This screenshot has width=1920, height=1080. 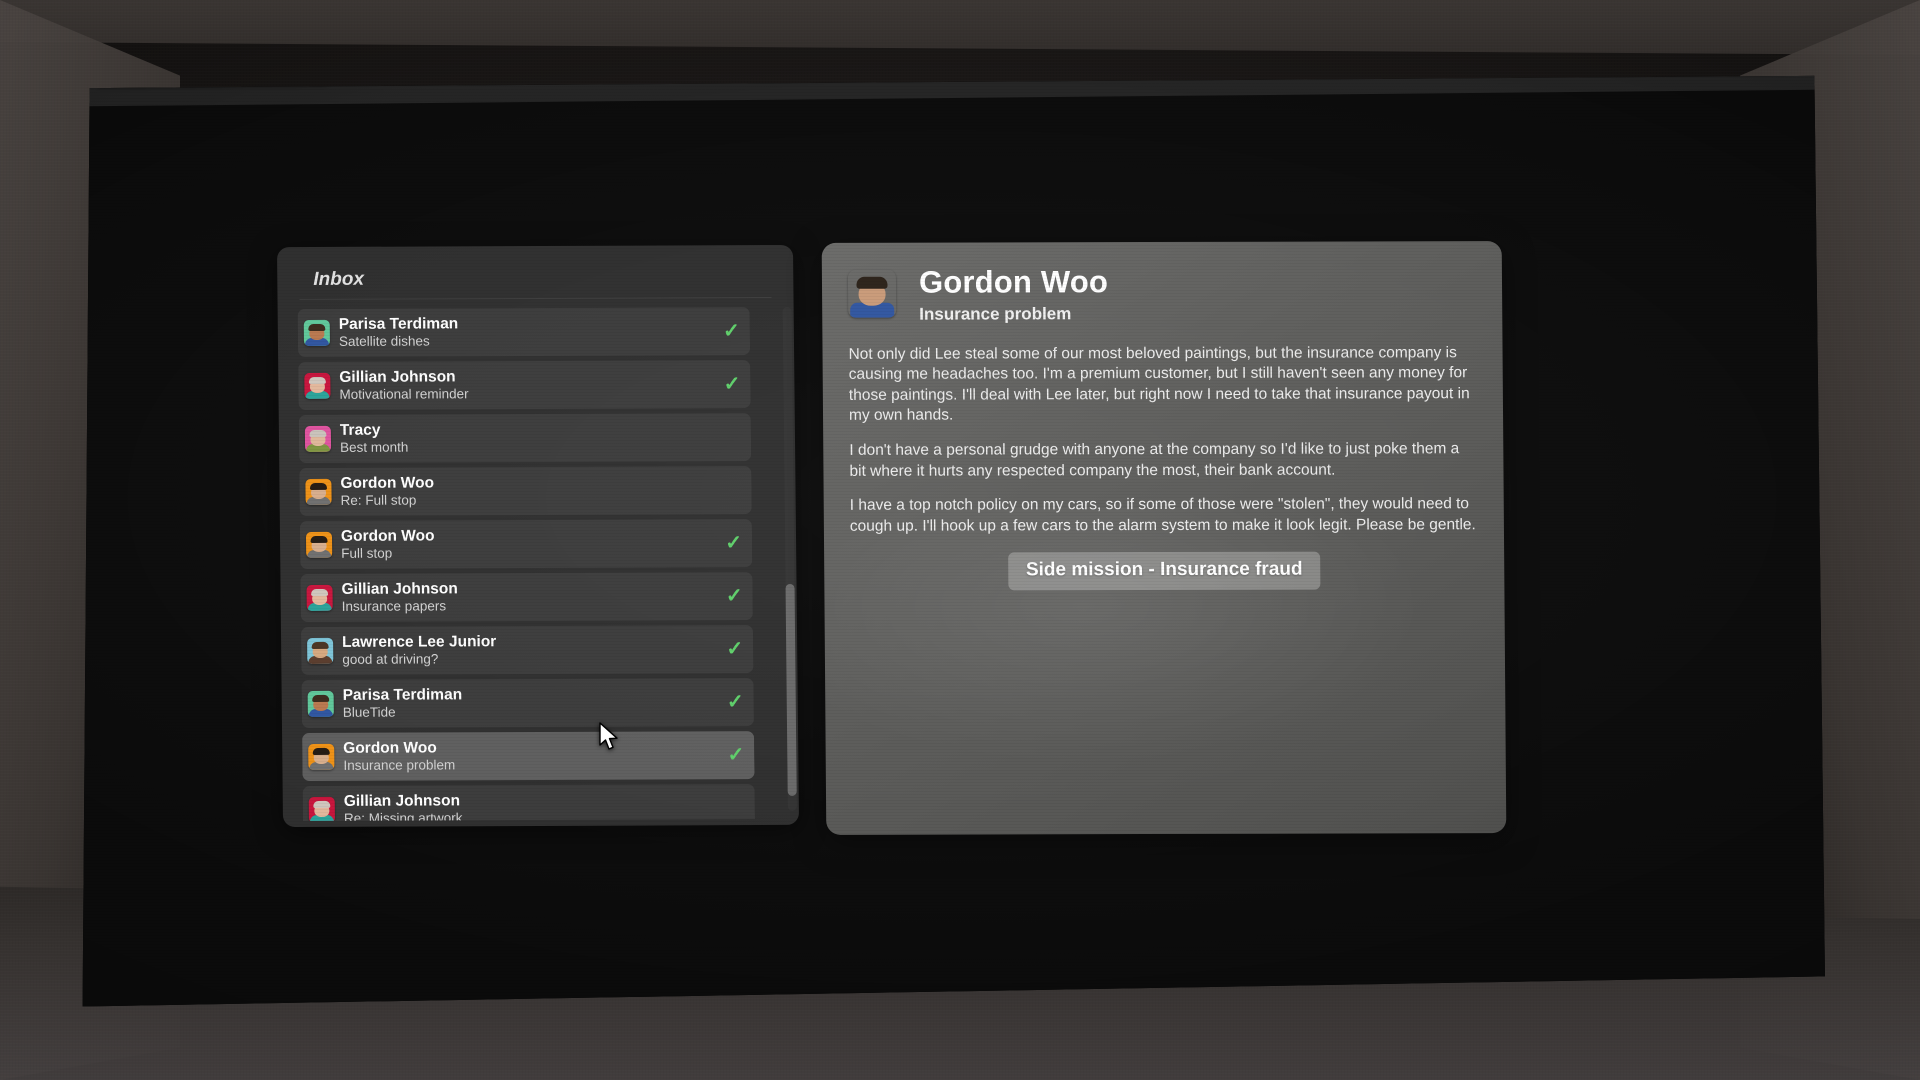 I want to click on inbox-message-subject: Satellite dishes, so click(x=384, y=341).